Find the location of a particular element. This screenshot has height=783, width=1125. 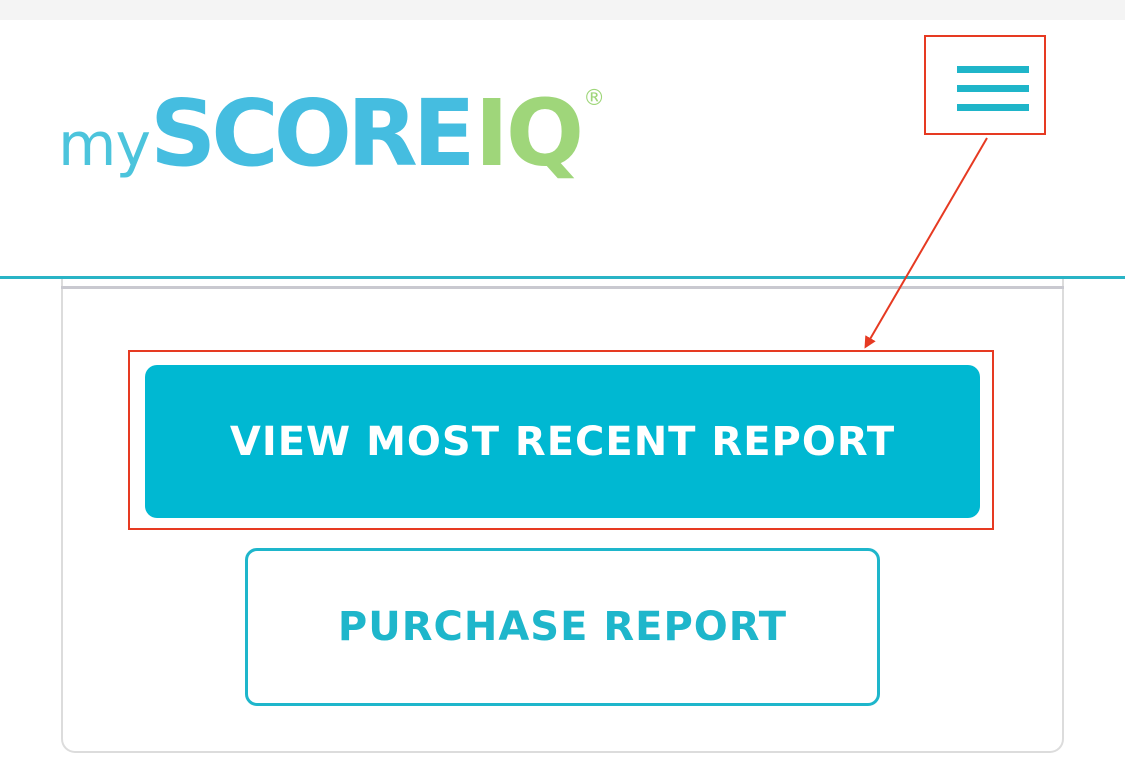

myscoreiq-logo: my SCORE IQ ® is located at coordinates (332, 144).